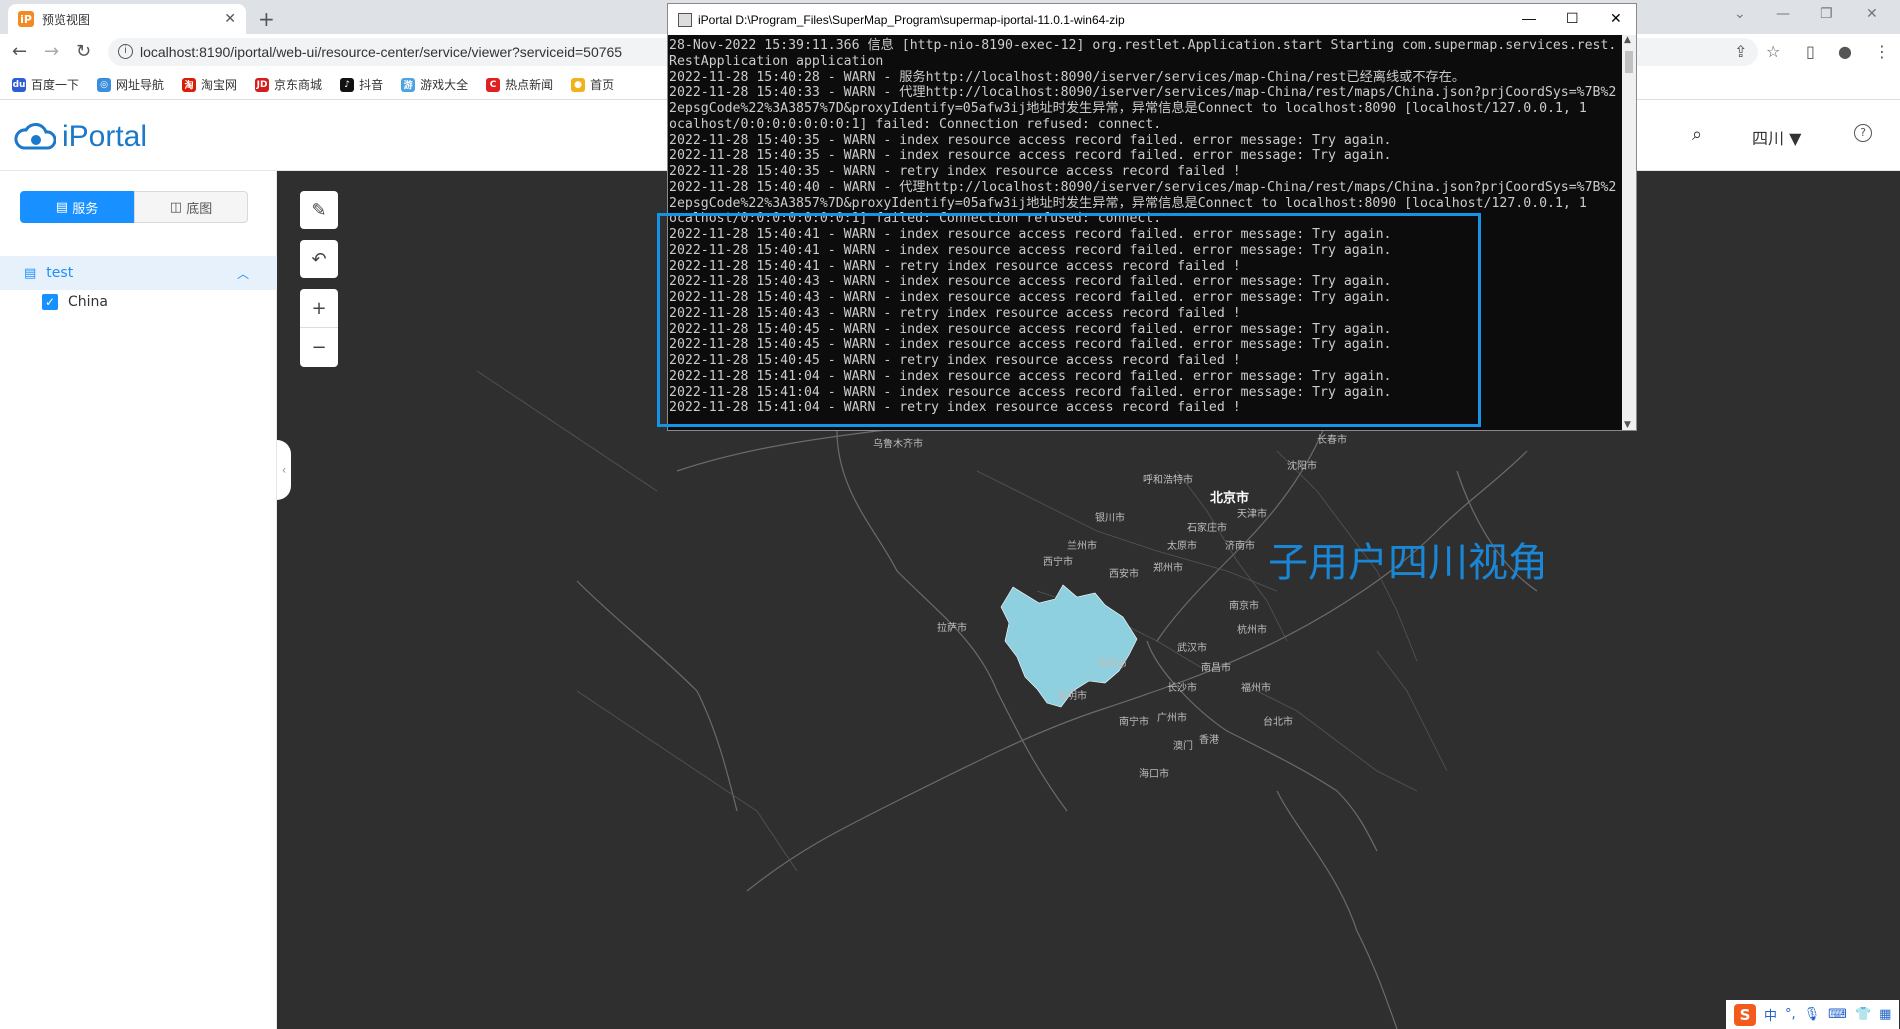 Image resolution: width=1900 pixels, height=1029 pixels. What do you see at coordinates (1790, 1014) in the screenshot?
I see `punctuation-icon: °,` at bounding box center [1790, 1014].